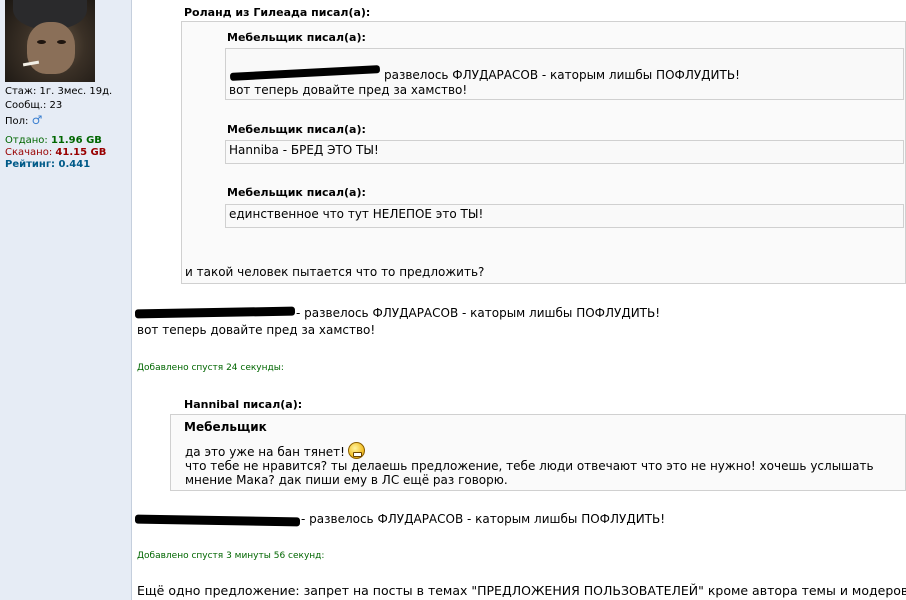  Describe the element at coordinates (17, 121) in the screenshot. I see `profile-gender-label: Пол:` at that location.